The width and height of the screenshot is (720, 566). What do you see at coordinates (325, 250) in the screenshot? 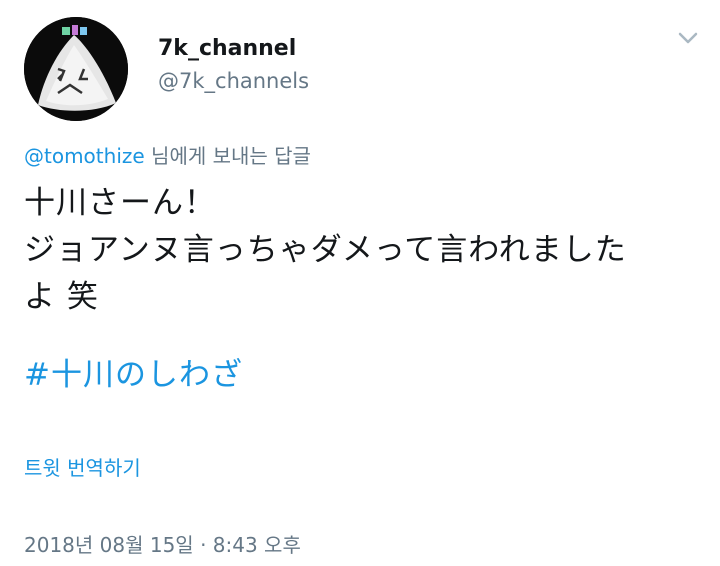
I see `tweet-text-line: ジョアンヌ言っちゃダメって言われました` at bounding box center [325, 250].